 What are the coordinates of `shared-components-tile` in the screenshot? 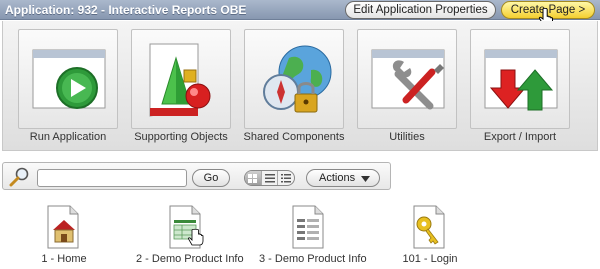 It's located at (294, 79).